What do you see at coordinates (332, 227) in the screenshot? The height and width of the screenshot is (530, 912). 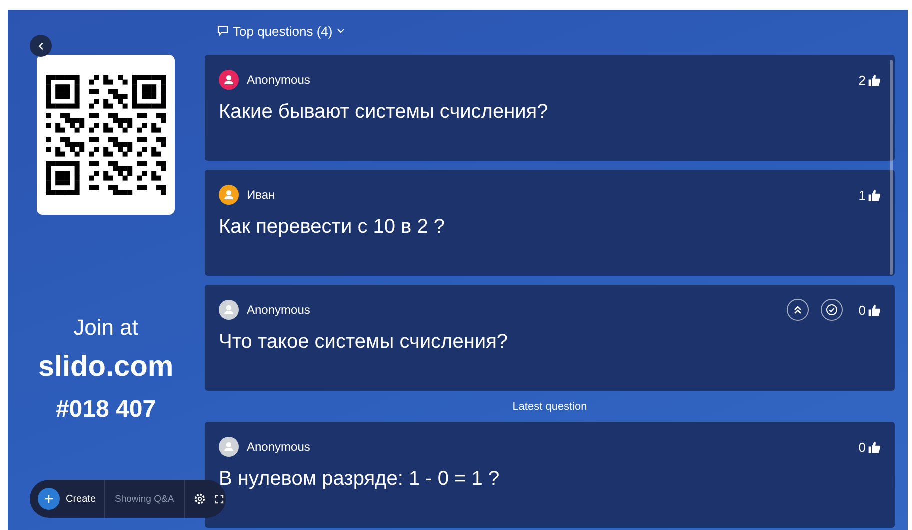 I see `question-text: Как перевести с 10 в 2 ?` at bounding box center [332, 227].